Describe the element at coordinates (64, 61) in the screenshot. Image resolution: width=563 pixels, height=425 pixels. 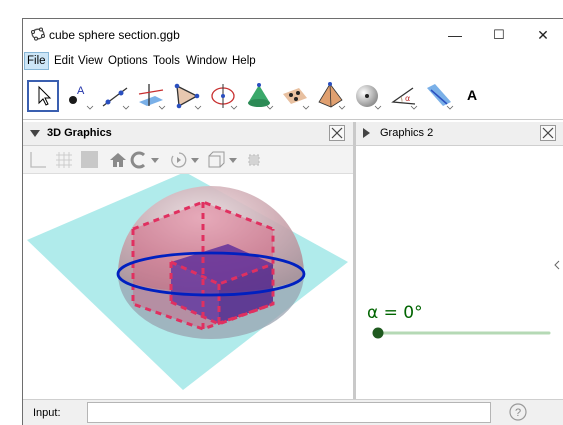
I see `menu-edit: Edit` at that location.